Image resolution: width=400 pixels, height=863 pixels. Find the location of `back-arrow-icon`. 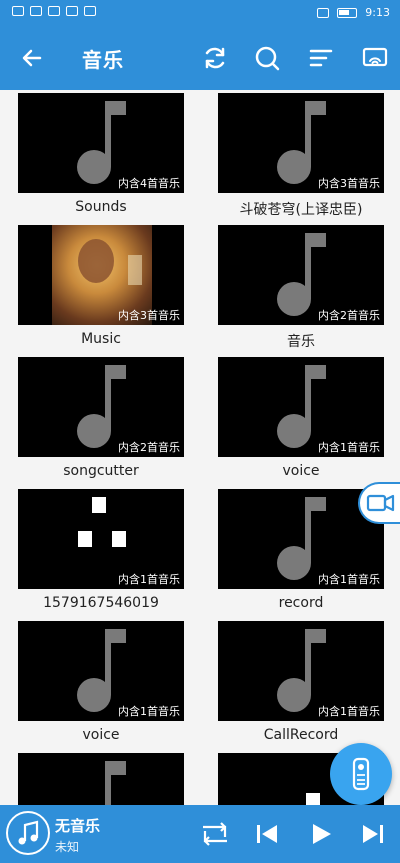

back-arrow-icon is located at coordinates (32, 58).